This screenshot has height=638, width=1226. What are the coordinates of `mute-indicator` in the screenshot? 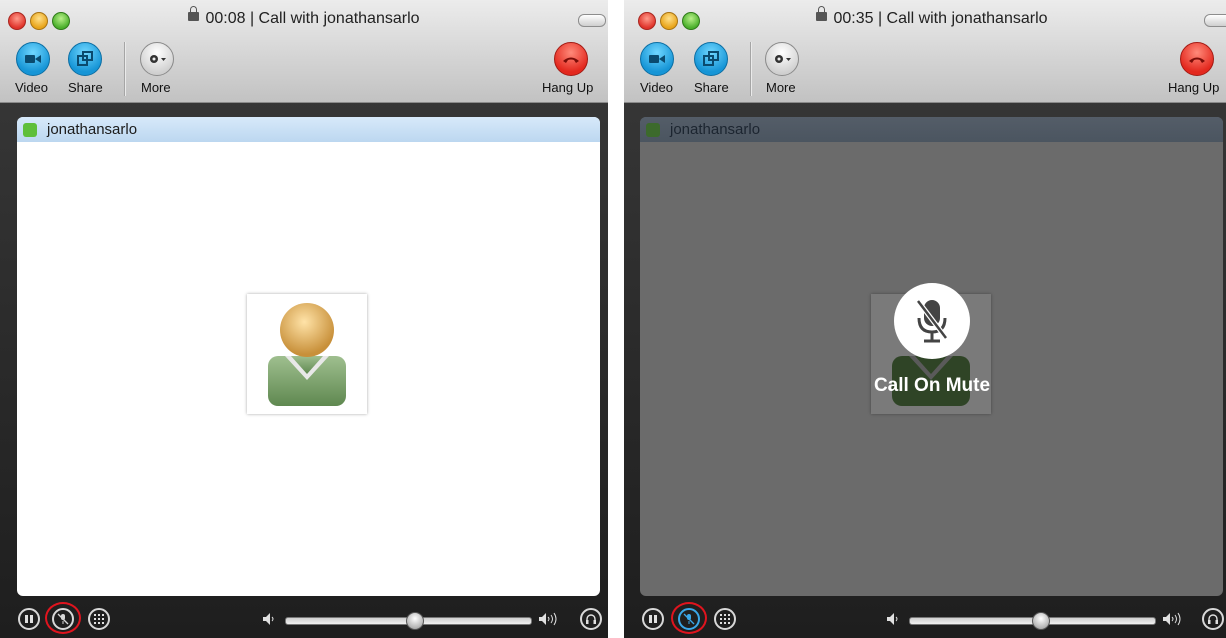 It's located at (932, 321).